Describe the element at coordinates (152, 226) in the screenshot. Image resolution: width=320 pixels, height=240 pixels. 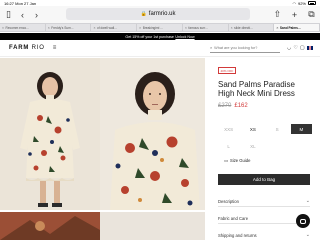
I see `product-image-thumbnail-blank` at that location.